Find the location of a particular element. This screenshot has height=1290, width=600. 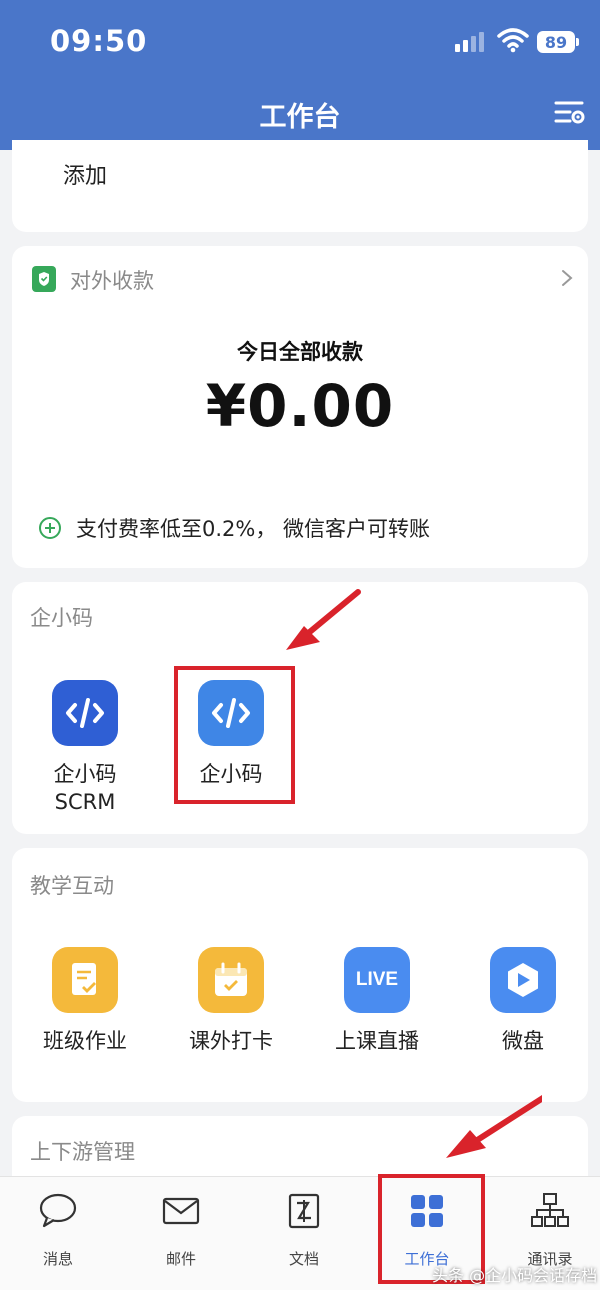

app-qixiaoma-scrm: 企小码 SCRM is located at coordinates (85, 748).